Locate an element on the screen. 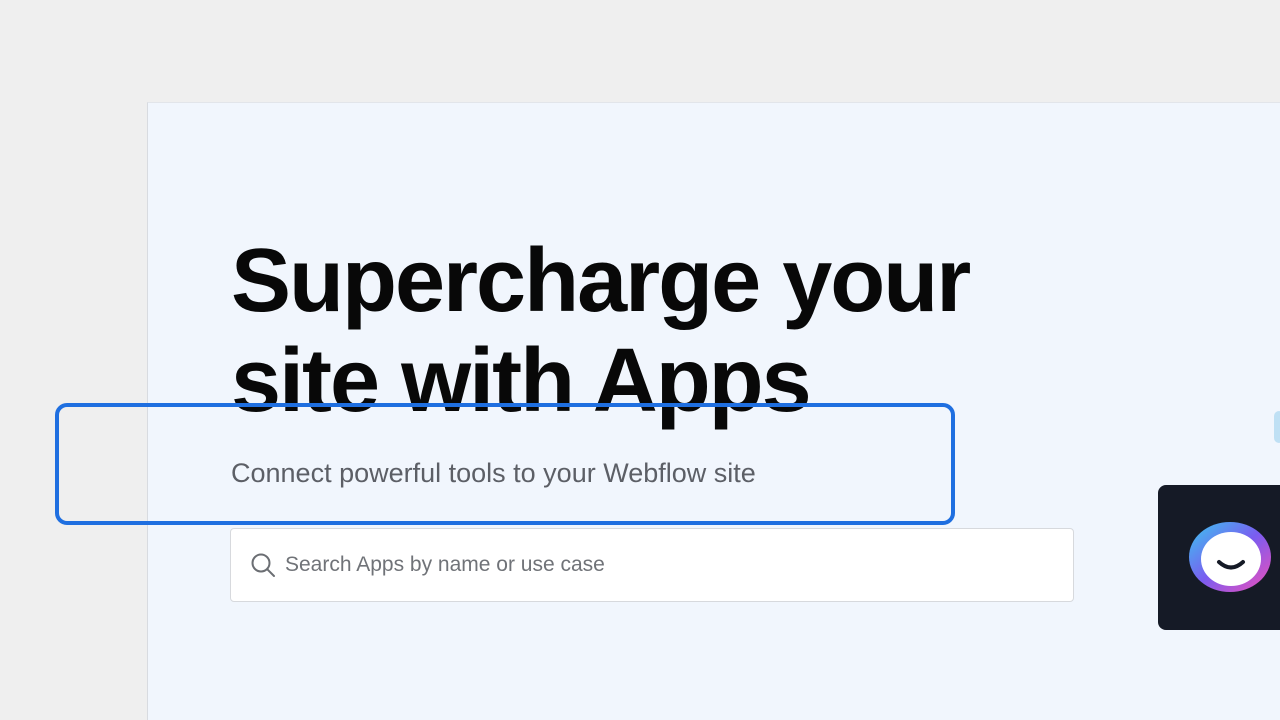  chat-assistant-widget is located at coordinates (1219, 557).